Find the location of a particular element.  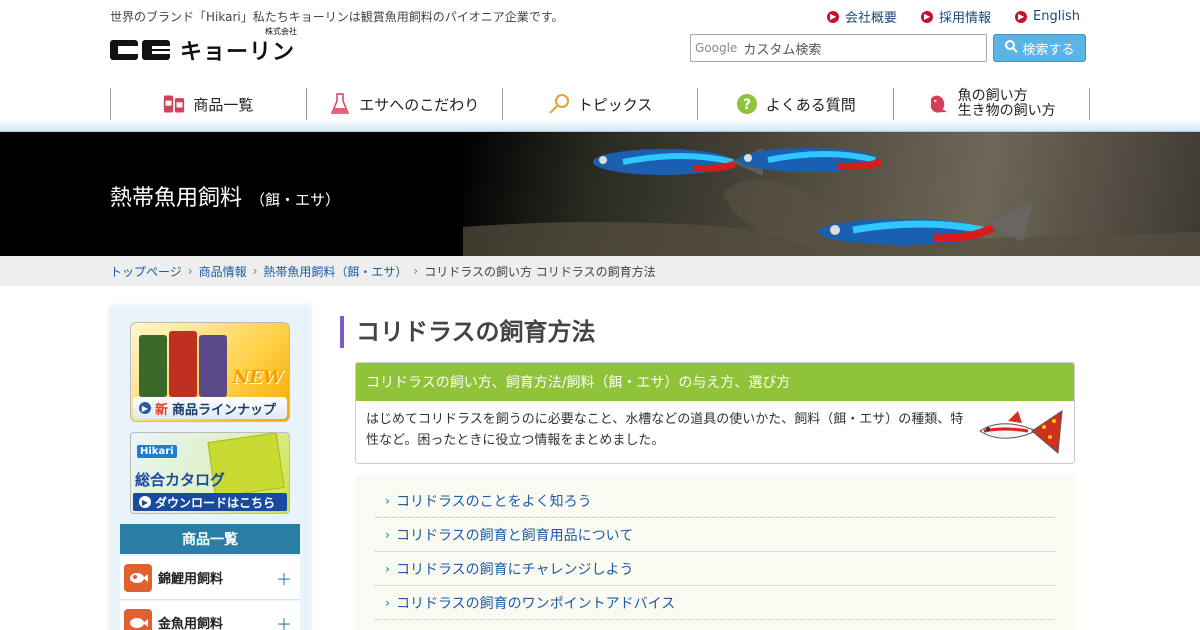

category-label: 錦鯉用飼料 is located at coordinates (191, 579).